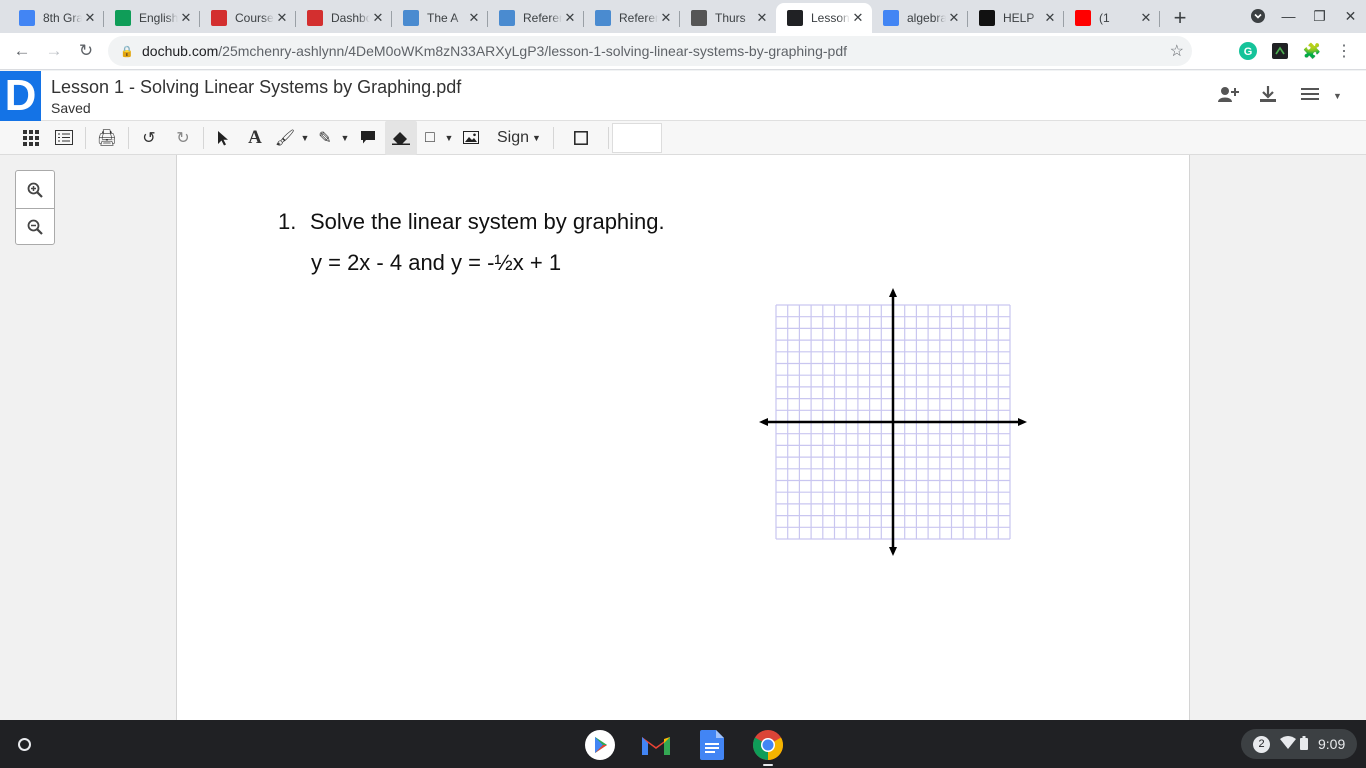 Image resolution: width=1366 pixels, height=768 pixels. I want to click on window-close-icon: ✕, so click(1350, 16).